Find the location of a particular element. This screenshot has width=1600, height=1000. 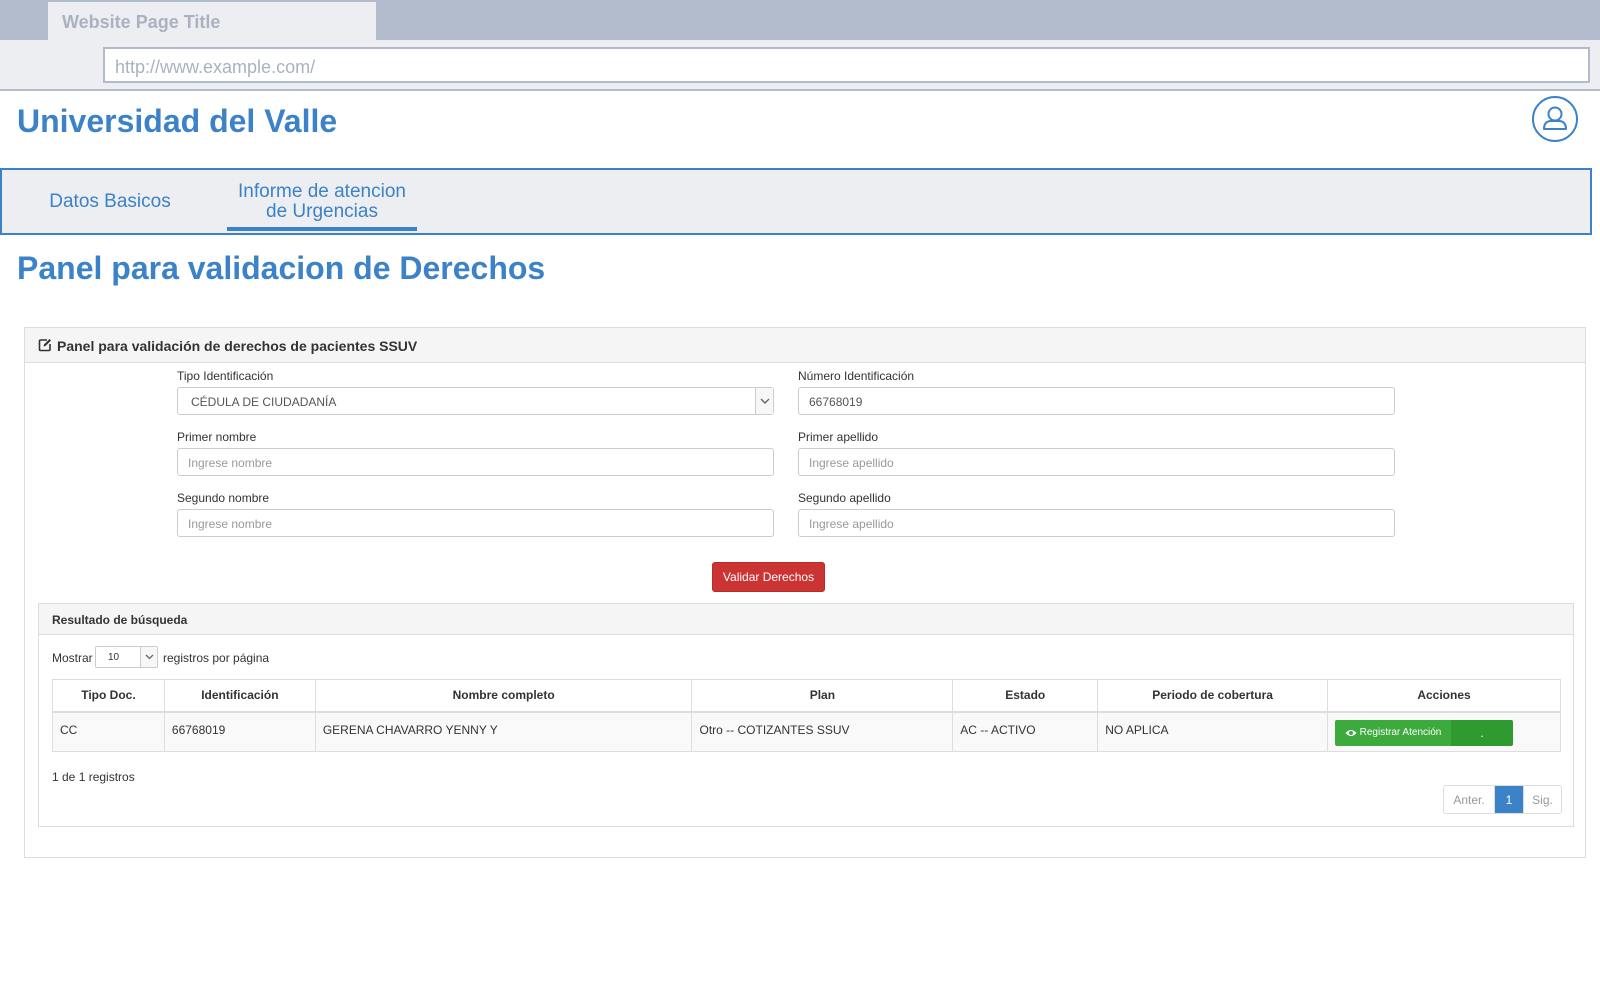

cell-plan: Otro -- COTIZANTES SSUV is located at coordinates (822, 731).